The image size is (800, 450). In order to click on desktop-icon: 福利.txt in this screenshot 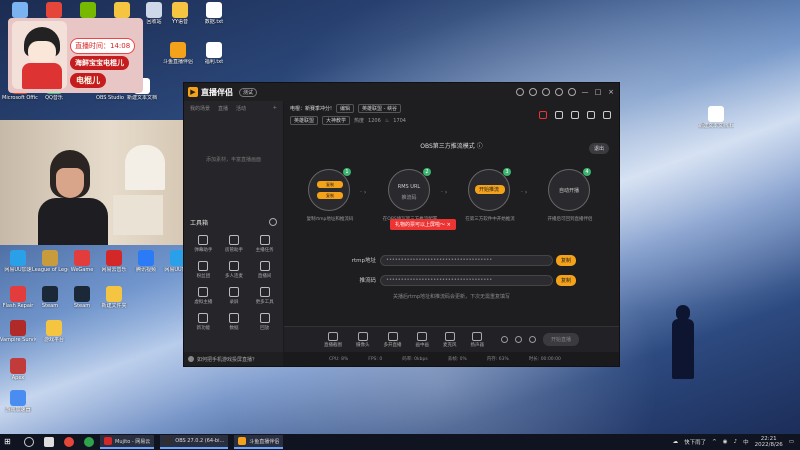, I will do `click(214, 59)`.